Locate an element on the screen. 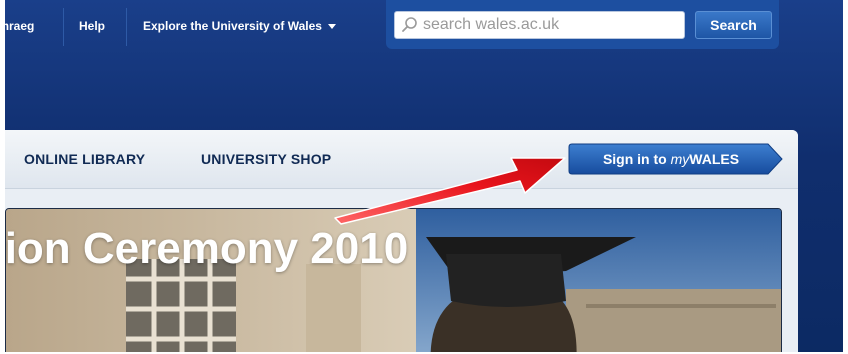  nav-online-library: ONLINE LIBRARY is located at coordinates (84, 159).